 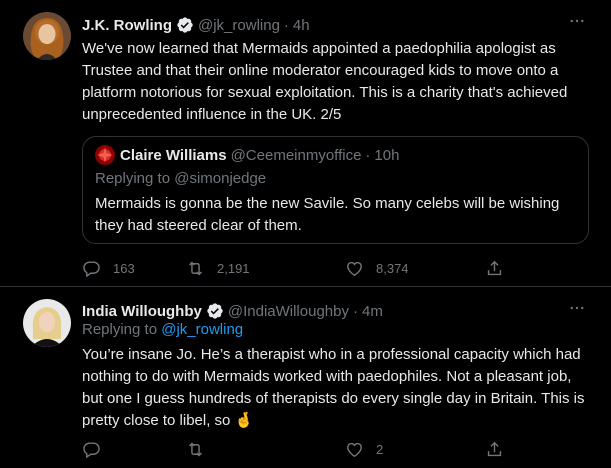 I want to click on reply-button, so click(x=97, y=449).